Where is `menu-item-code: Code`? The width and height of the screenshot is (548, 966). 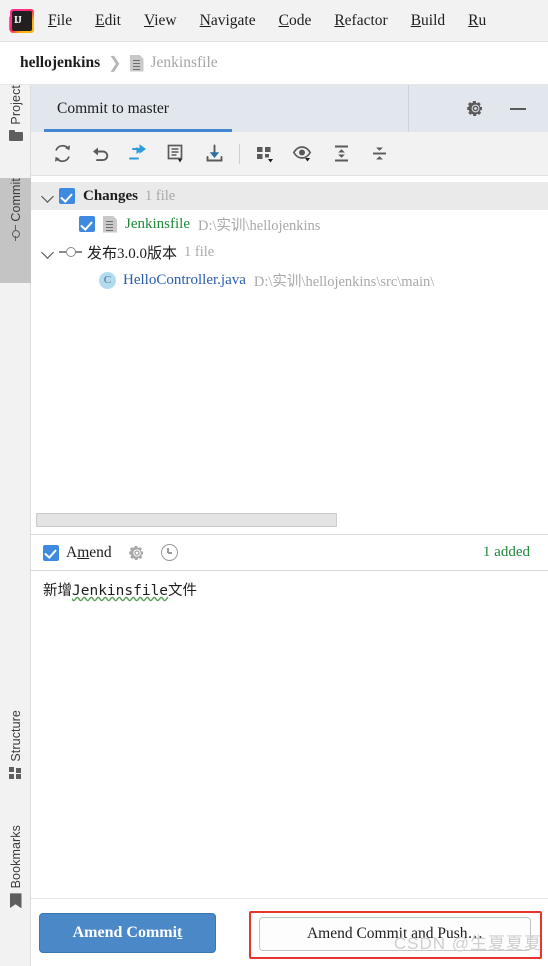 menu-item-code: Code is located at coordinates (295, 21).